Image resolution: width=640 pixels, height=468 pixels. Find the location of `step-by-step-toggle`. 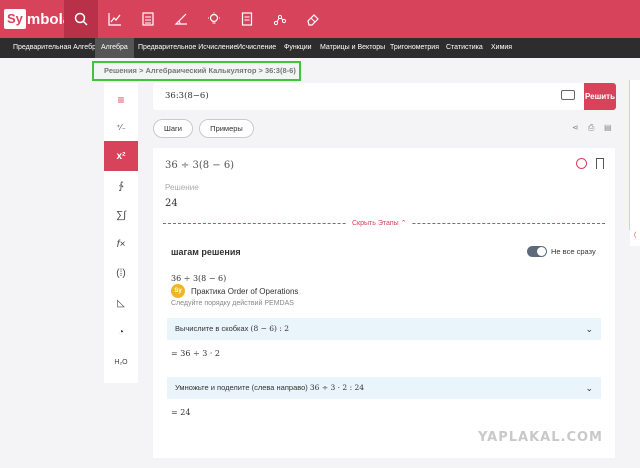

step-by-step-toggle is located at coordinates (537, 251).